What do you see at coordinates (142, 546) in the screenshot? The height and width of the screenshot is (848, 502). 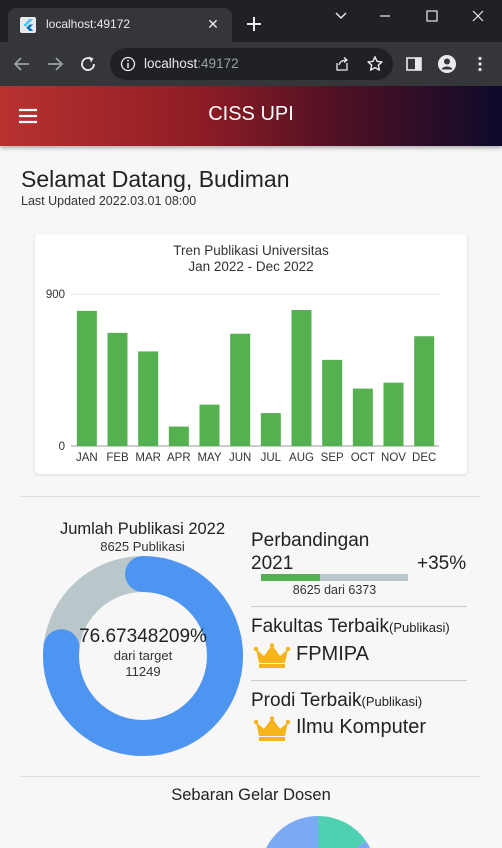 I see `publication-count-subtitle: 8625 Publikasi` at bounding box center [142, 546].